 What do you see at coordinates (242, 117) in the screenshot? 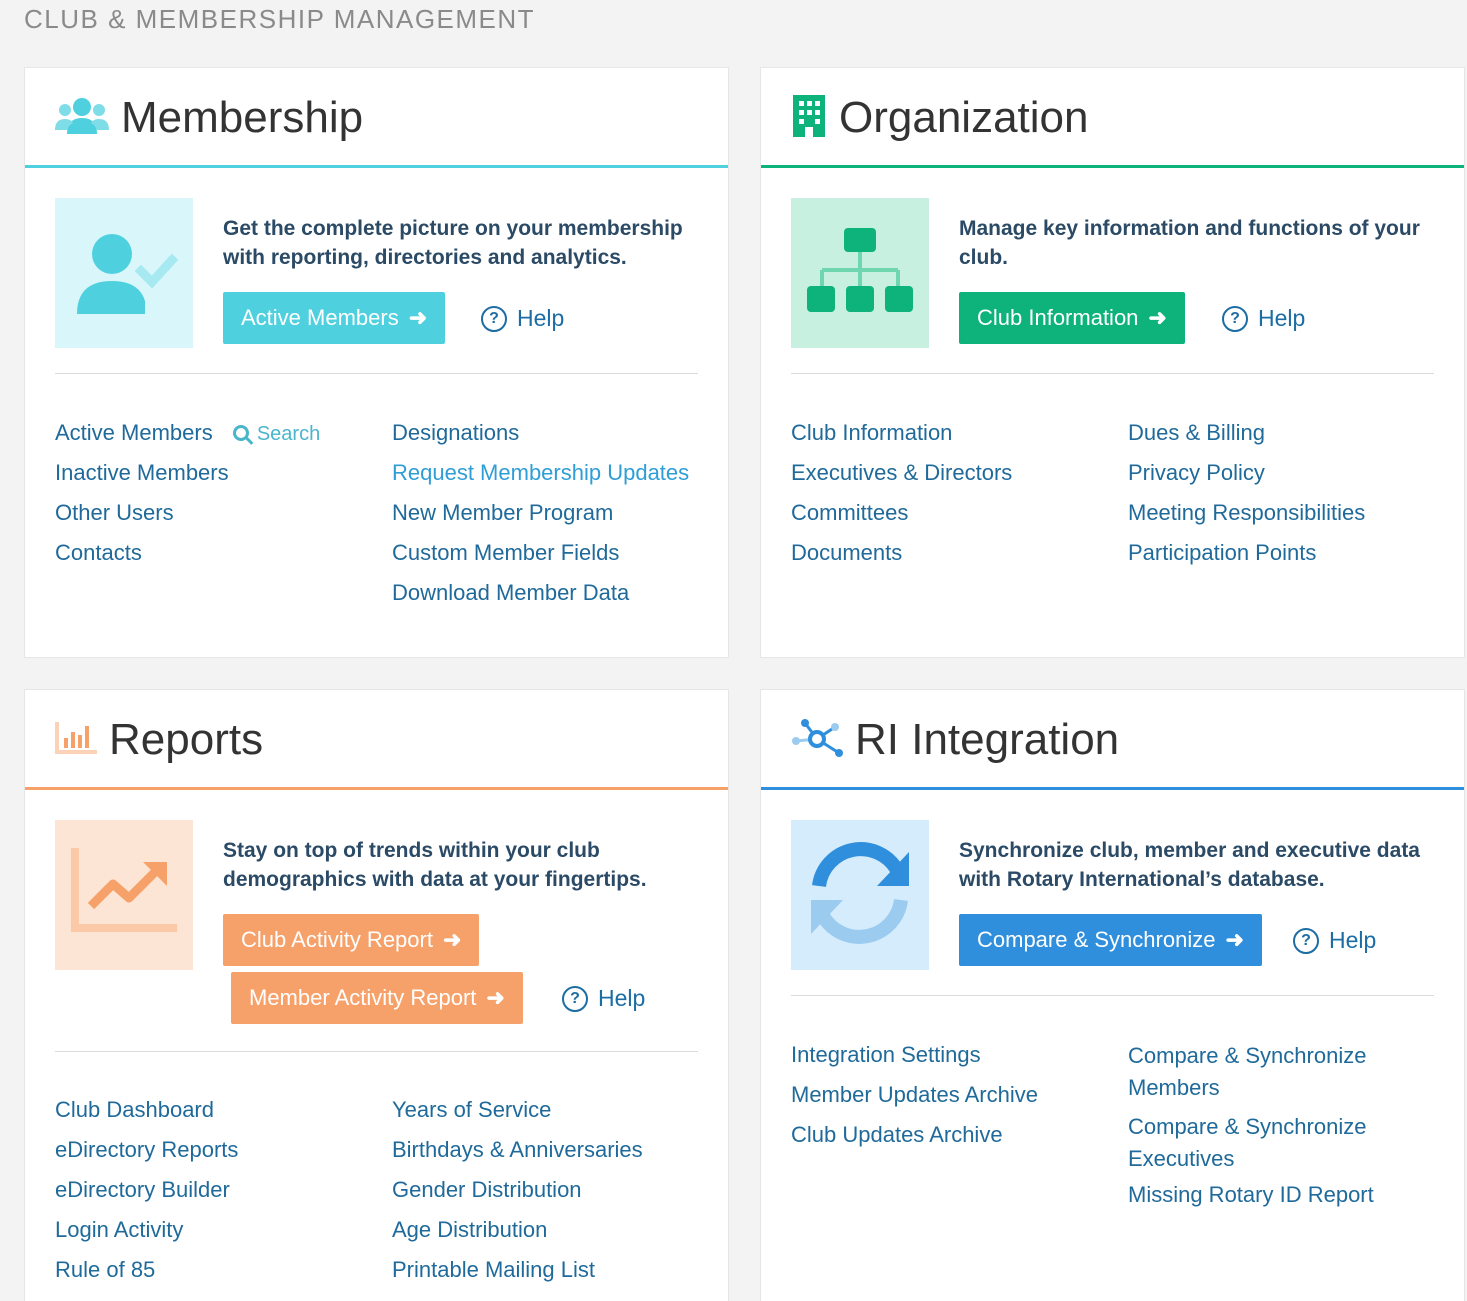
I see `membership-title: Membership` at bounding box center [242, 117].